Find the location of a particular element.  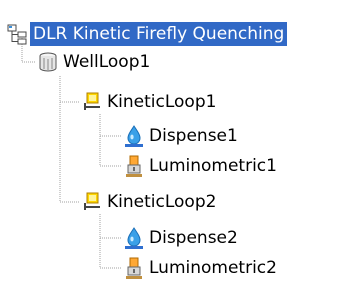

tree-item-label: WellLoop1 is located at coordinates (107, 62).